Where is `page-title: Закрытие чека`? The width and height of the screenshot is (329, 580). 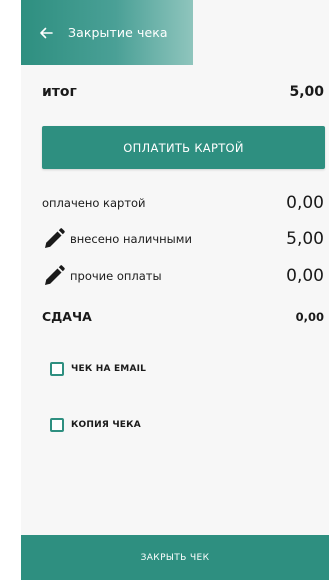 page-title: Закрытие чека is located at coordinates (118, 32).